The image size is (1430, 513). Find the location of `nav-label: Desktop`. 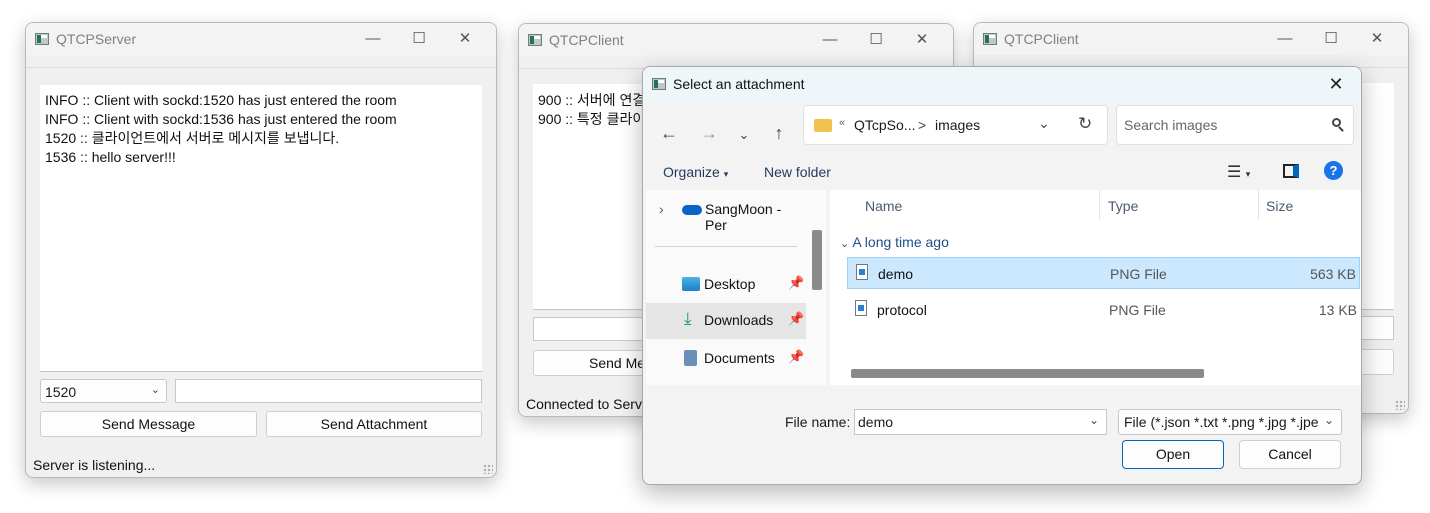

nav-label: Desktop is located at coordinates (730, 284).